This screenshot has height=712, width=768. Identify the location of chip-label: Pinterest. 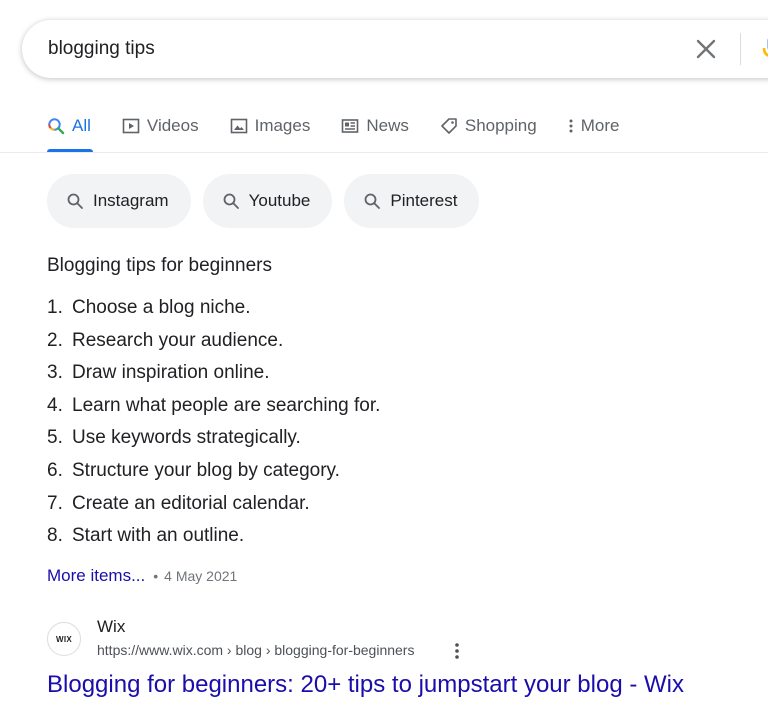
(424, 200).